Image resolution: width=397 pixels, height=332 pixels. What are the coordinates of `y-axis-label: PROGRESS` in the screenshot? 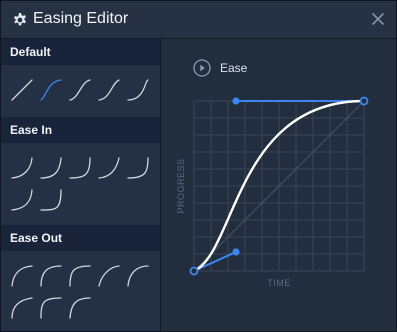 It's located at (181, 185).